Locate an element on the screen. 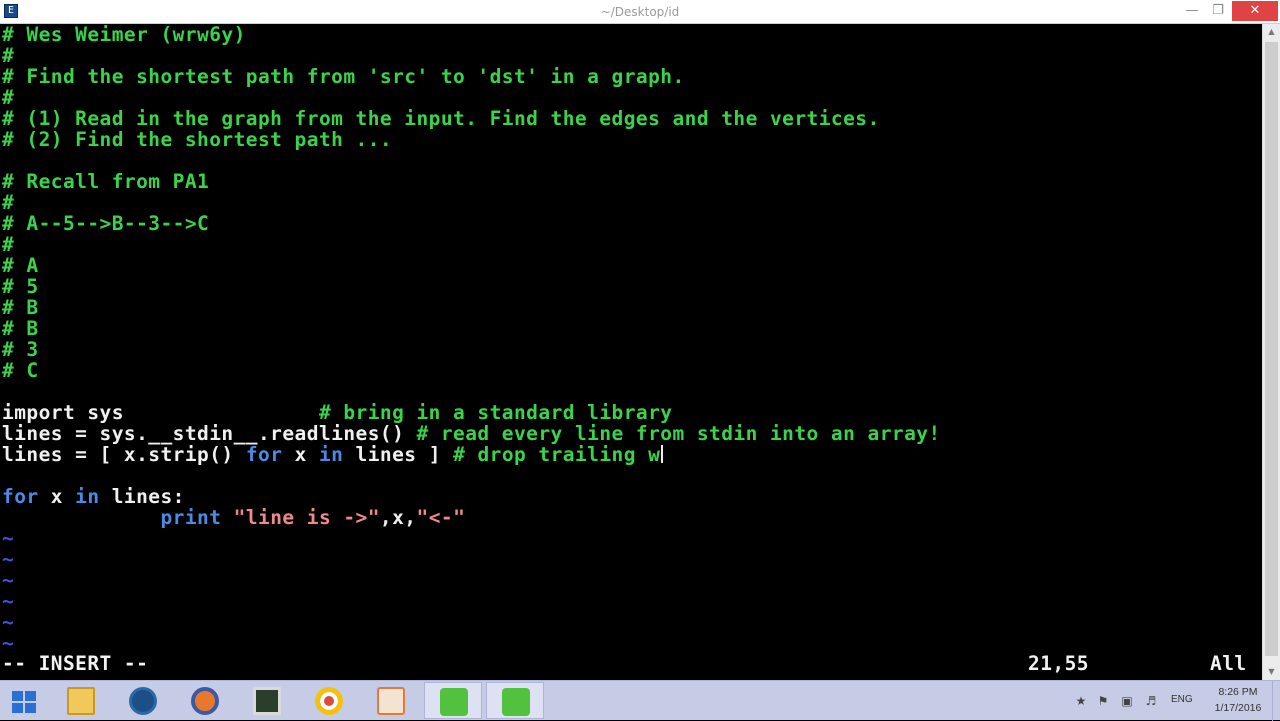 This screenshot has width=1280, height=721. scroll-down-icon: ▼ is located at coordinates (1271, 672).